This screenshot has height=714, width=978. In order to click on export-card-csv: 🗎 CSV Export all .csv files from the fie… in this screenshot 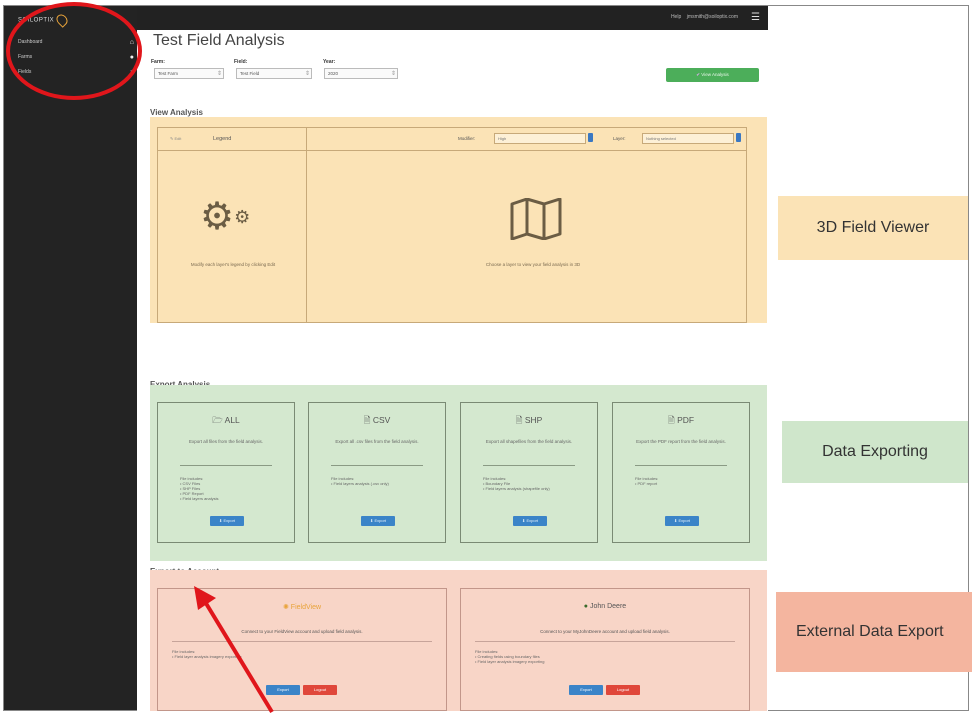, I will do `click(377, 472)`.